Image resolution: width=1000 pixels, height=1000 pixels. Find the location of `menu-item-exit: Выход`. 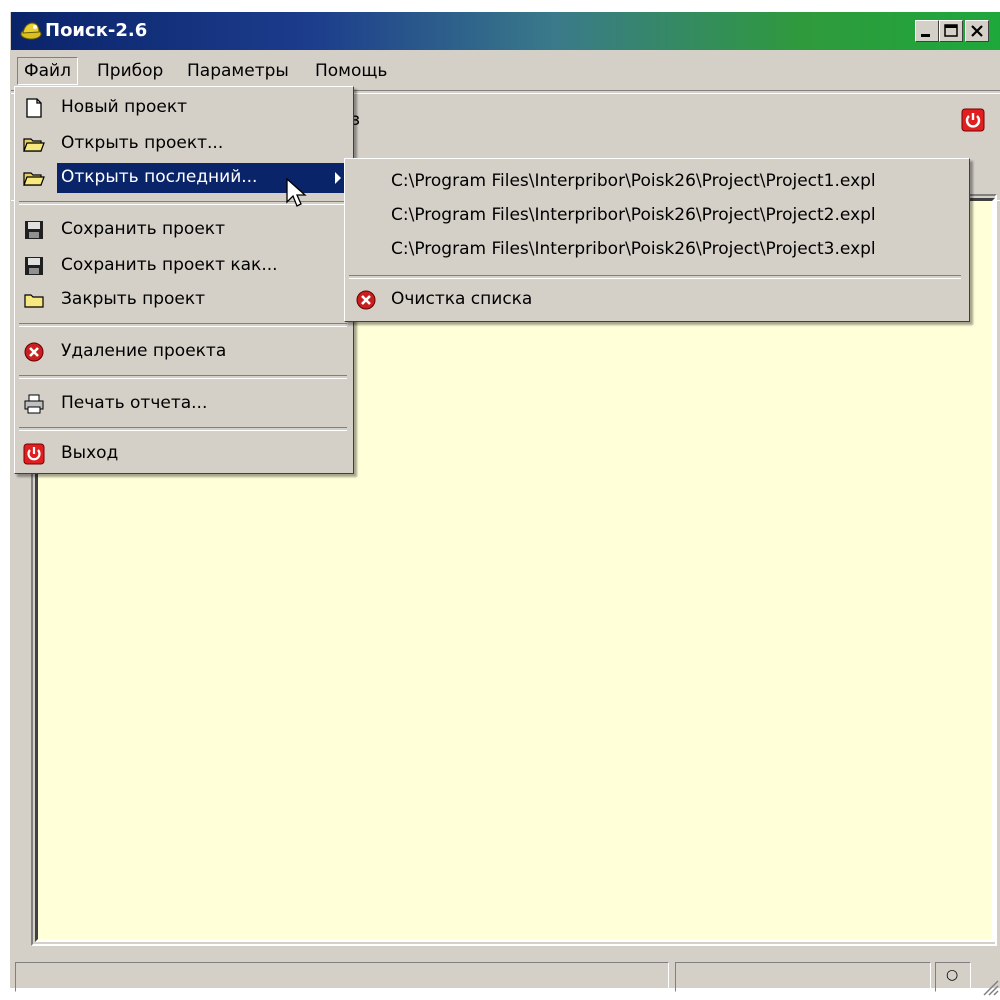

menu-item-exit: Выход is located at coordinates (184, 454).